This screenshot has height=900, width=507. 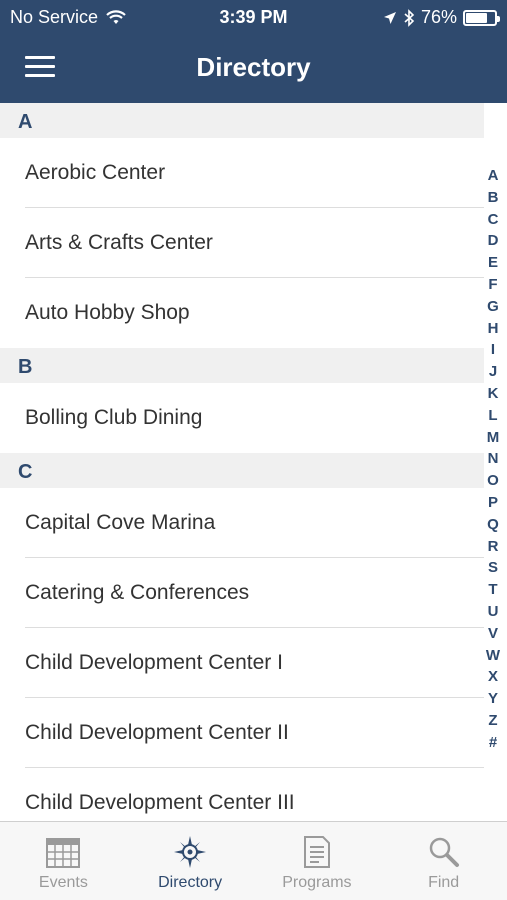 I want to click on list-item: Catering & Conferences, so click(x=242, y=593).